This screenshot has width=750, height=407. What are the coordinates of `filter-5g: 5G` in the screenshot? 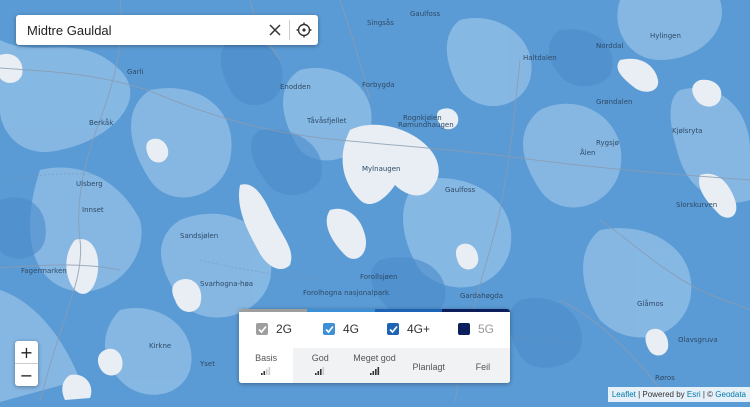 It's located at (476, 329).